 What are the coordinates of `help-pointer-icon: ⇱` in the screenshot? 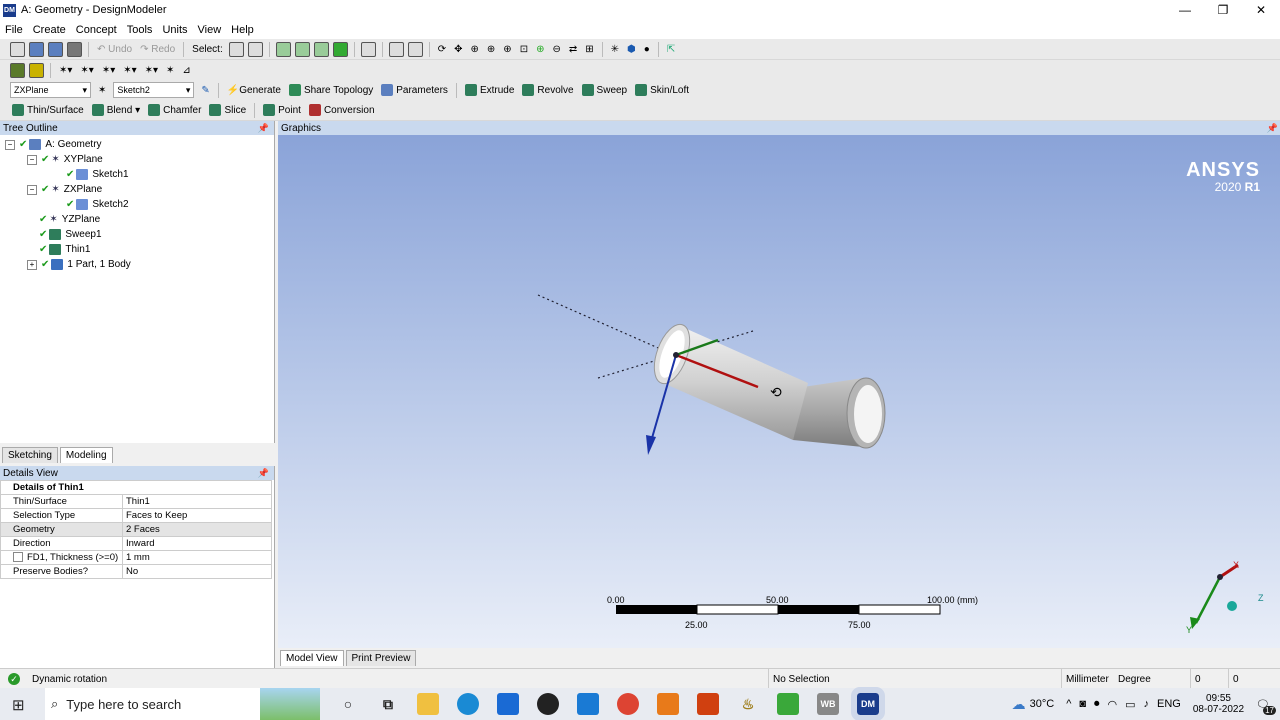 It's located at (671, 49).